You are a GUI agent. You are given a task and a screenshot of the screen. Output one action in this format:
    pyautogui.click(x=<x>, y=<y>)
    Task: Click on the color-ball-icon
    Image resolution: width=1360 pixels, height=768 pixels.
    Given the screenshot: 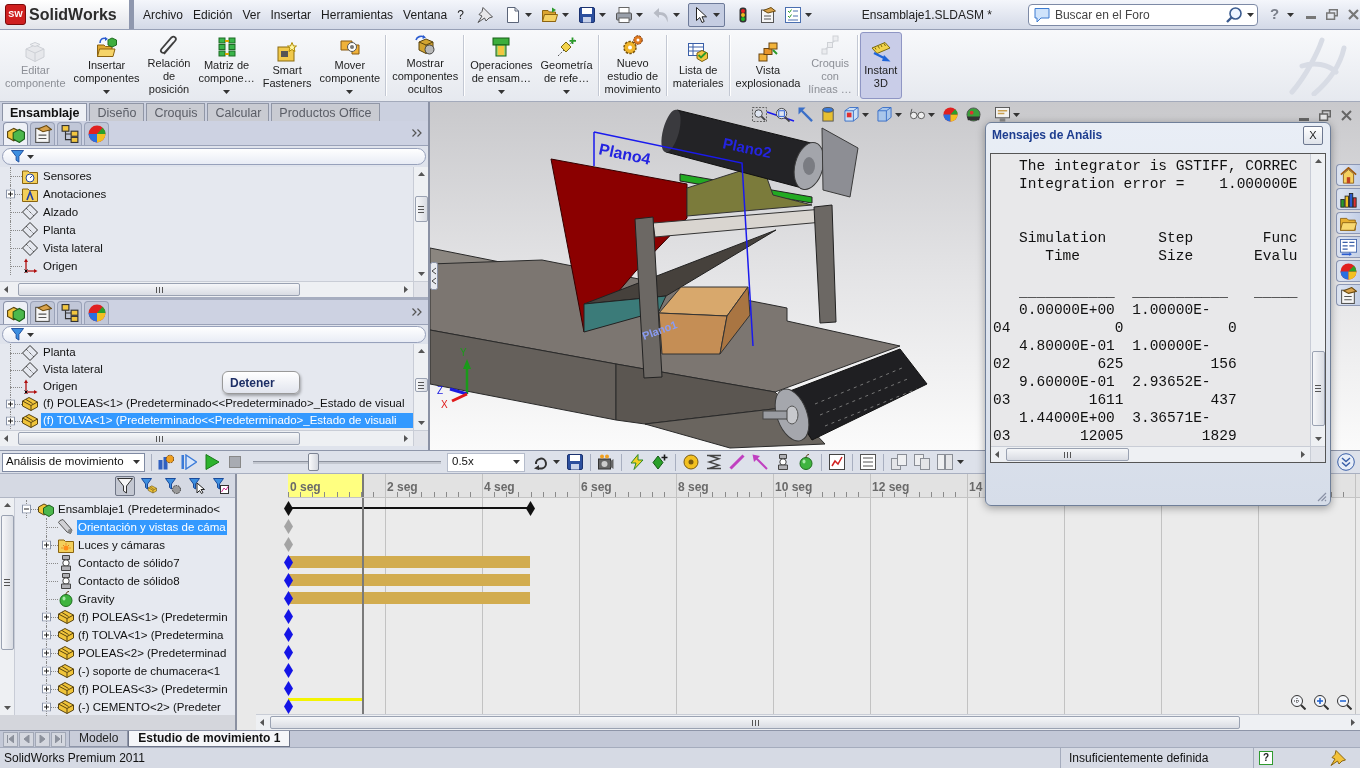 What is the action you would take?
    pyautogui.click(x=950, y=114)
    